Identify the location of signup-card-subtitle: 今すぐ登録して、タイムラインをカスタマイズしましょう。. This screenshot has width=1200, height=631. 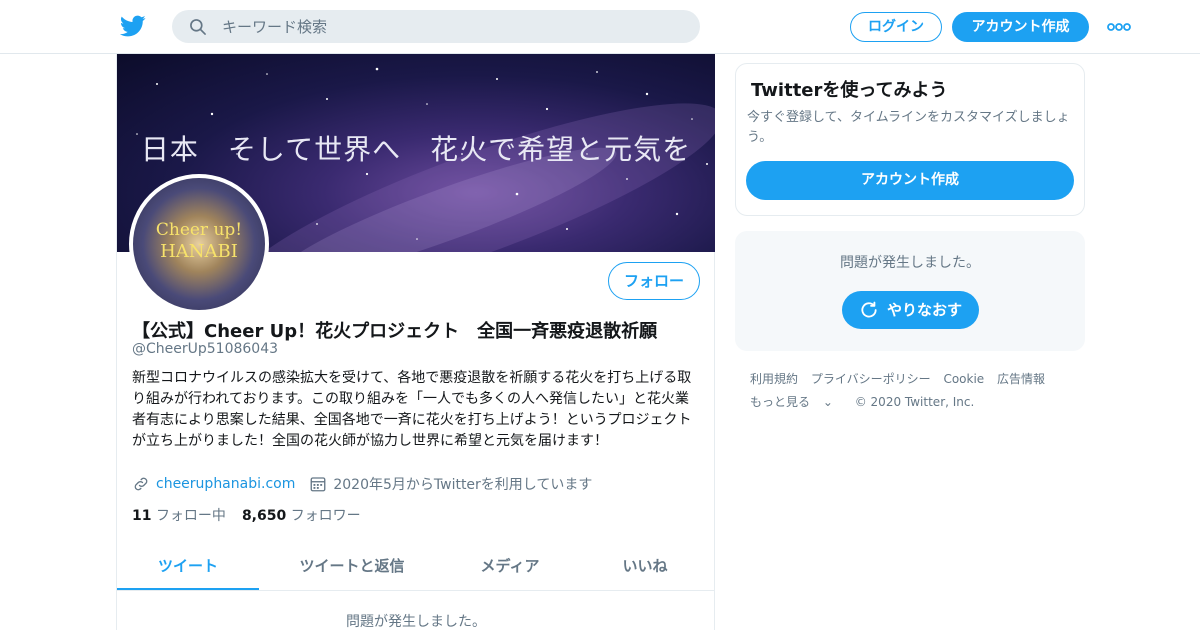
(908, 127).